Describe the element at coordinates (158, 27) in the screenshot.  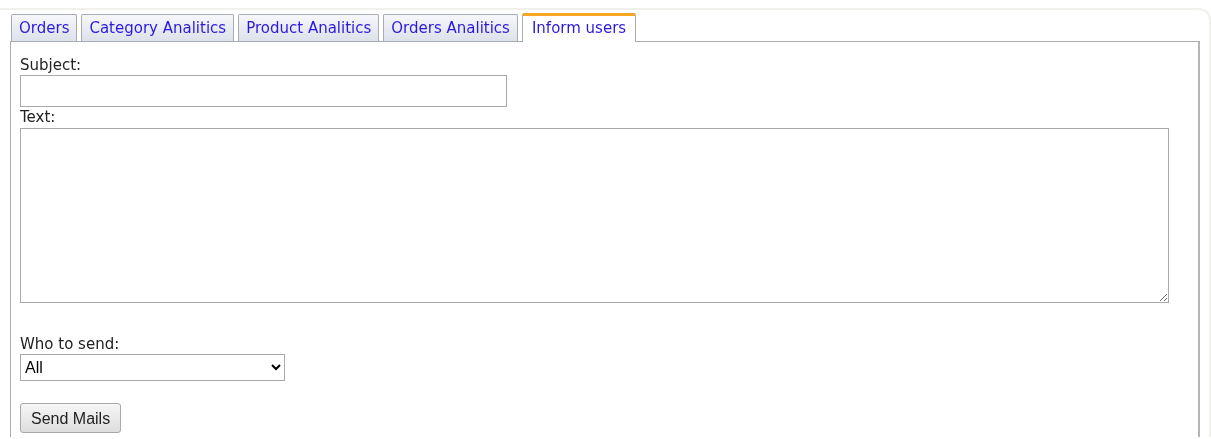
I see `tab: Category Analitics` at that location.